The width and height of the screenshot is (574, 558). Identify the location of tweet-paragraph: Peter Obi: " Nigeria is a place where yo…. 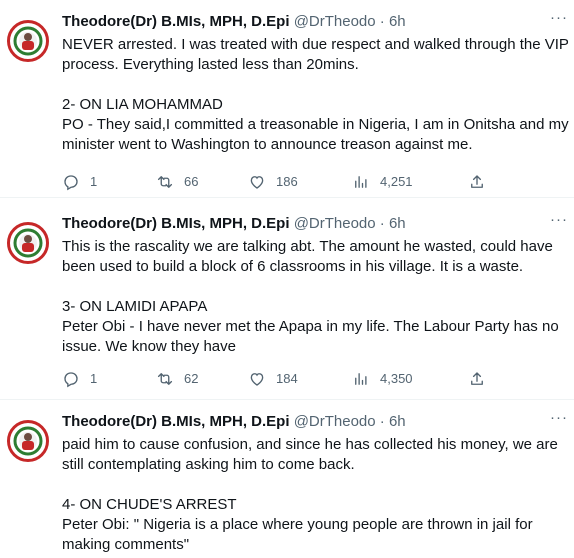
(297, 534).